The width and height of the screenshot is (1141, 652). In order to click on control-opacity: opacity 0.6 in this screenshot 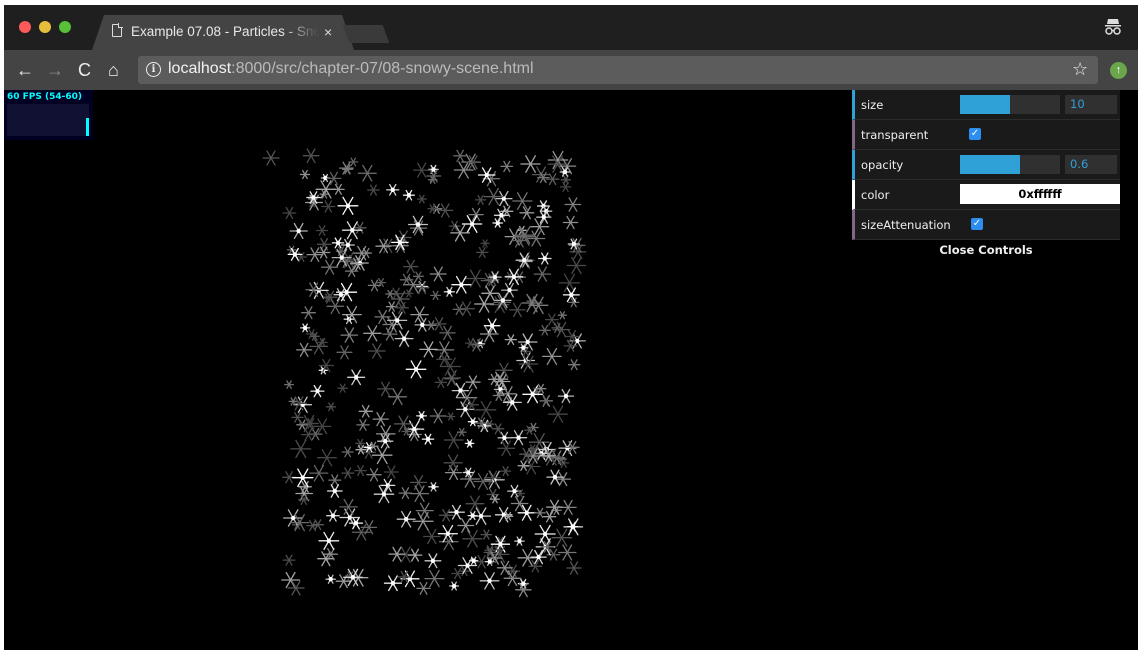, I will do `click(986, 165)`.